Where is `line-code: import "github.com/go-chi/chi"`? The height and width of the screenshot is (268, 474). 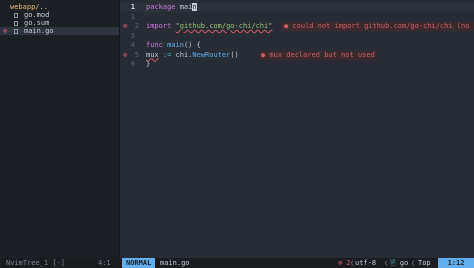
line-code: import "github.com/go-chi/chi" is located at coordinates (209, 26).